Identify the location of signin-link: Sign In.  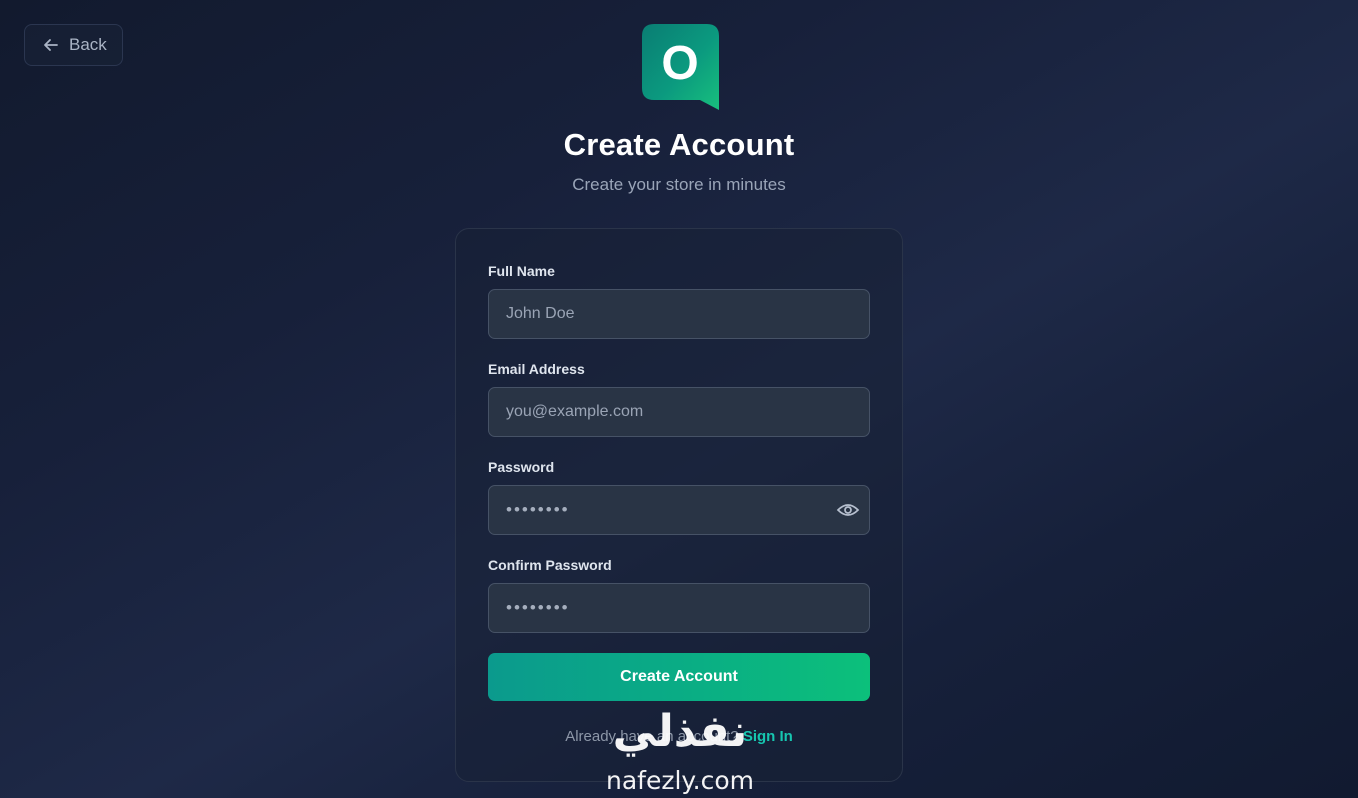
(768, 736).